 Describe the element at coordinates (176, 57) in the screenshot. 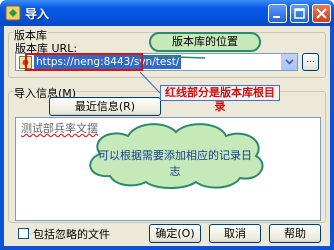

I see `callout-pointer-location` at that location.